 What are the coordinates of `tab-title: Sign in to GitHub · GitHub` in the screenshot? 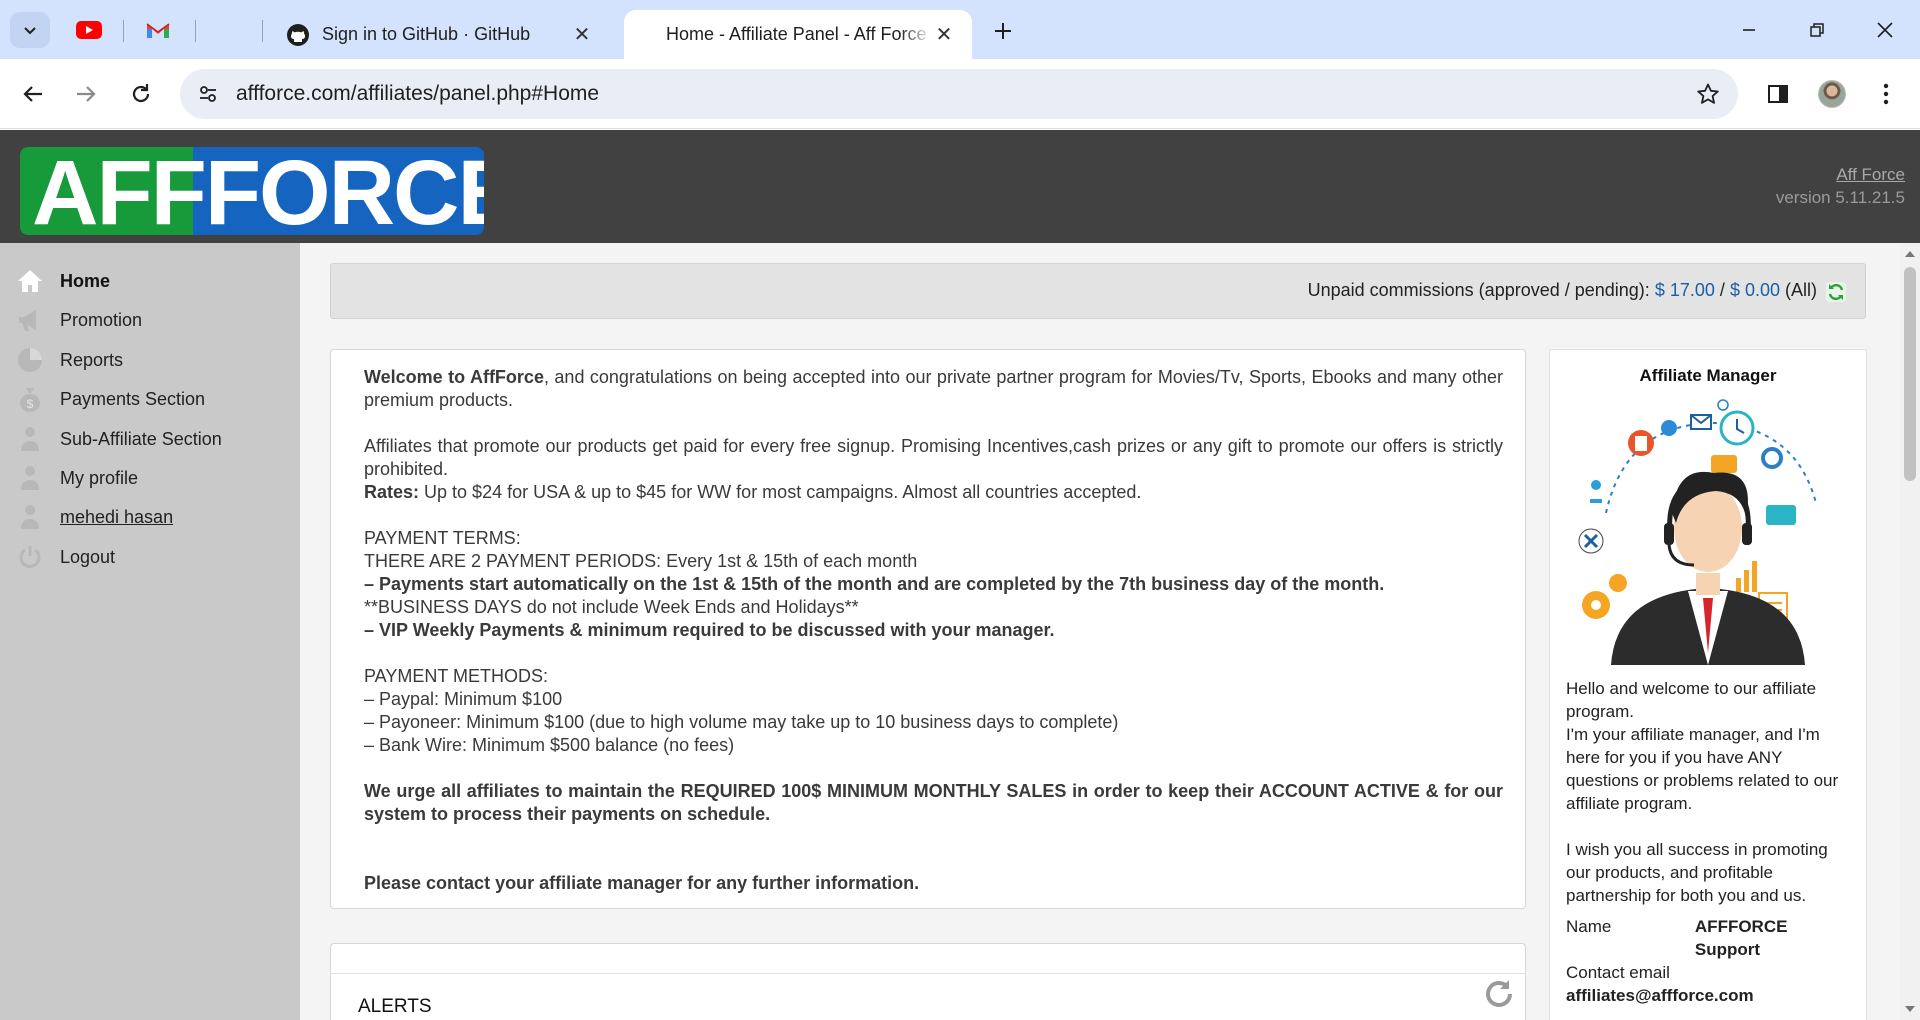 It's located at (426, 34).